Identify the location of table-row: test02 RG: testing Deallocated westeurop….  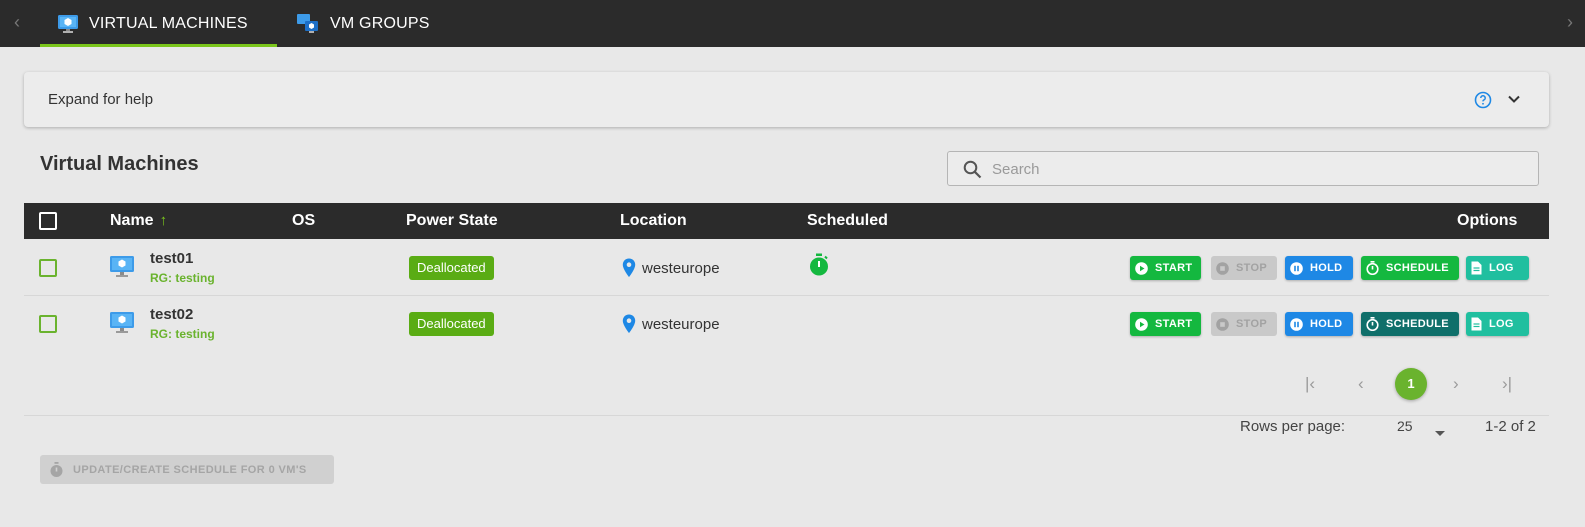
(786, 324).